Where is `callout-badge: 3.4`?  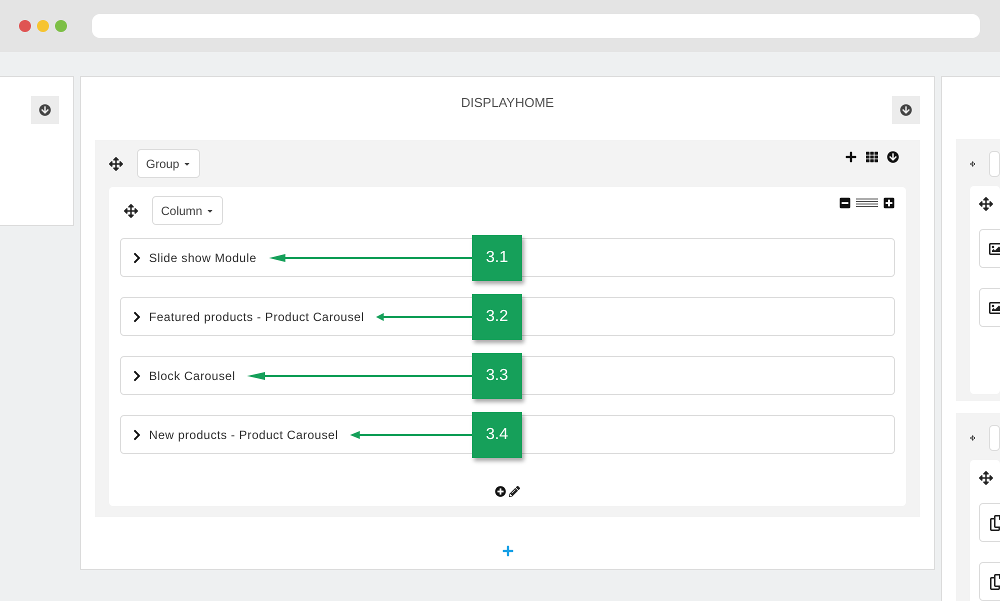 callout-badge: 3.4 is located at coordinates (497, 435).